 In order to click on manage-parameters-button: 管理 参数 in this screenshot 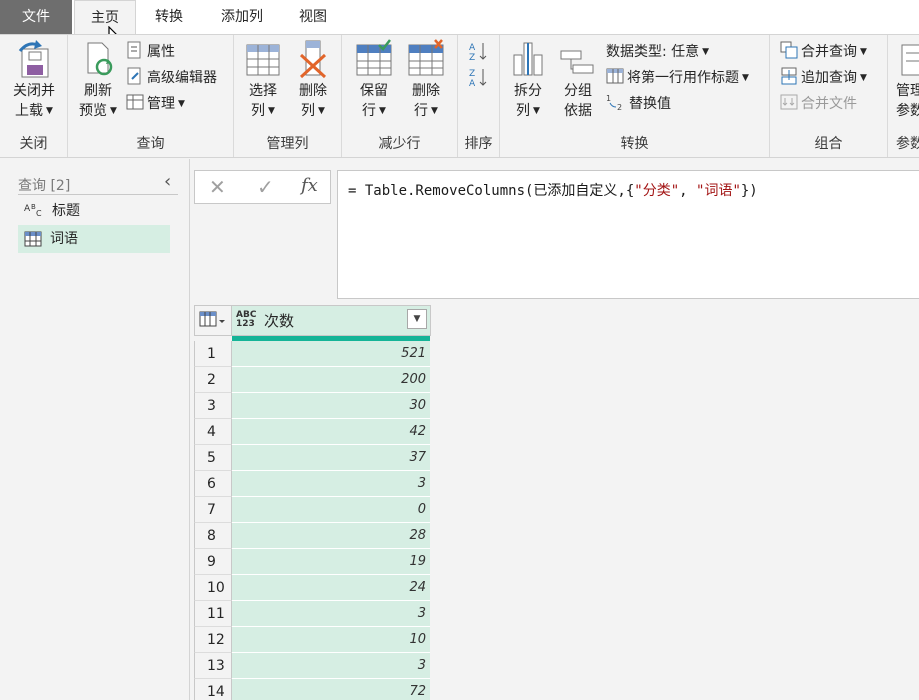, I will do `click(907, 80)`.